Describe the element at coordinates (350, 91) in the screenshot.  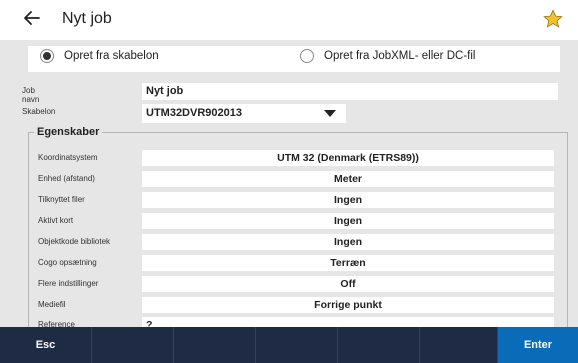
I see `job-name-input: Nyt job` at that location.